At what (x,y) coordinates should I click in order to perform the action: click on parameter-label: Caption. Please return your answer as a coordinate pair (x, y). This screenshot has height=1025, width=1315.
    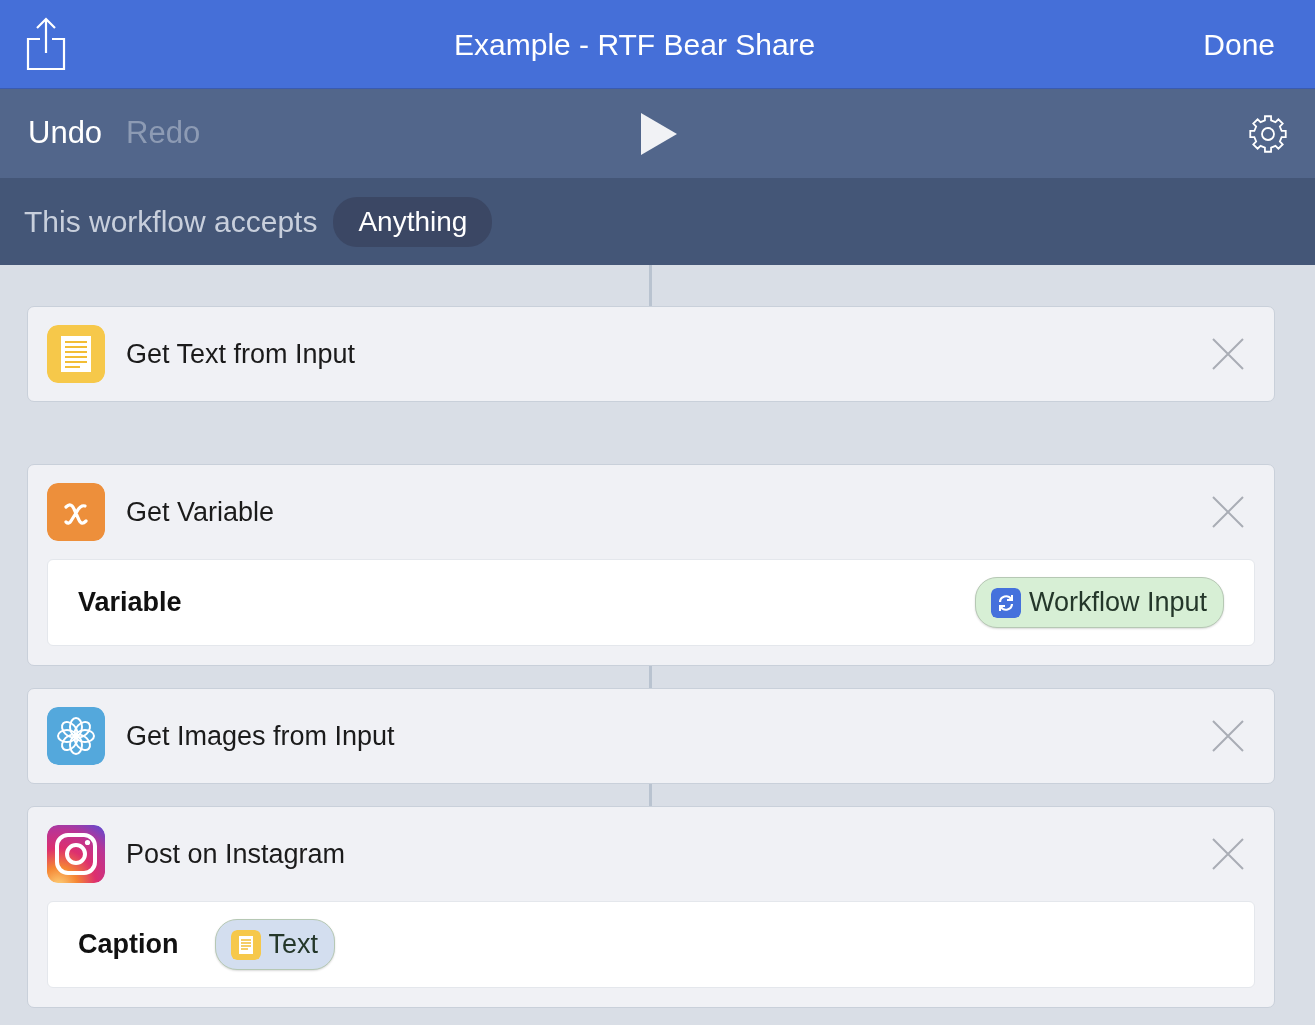
    Looking at the image, I should click on (128, 945).